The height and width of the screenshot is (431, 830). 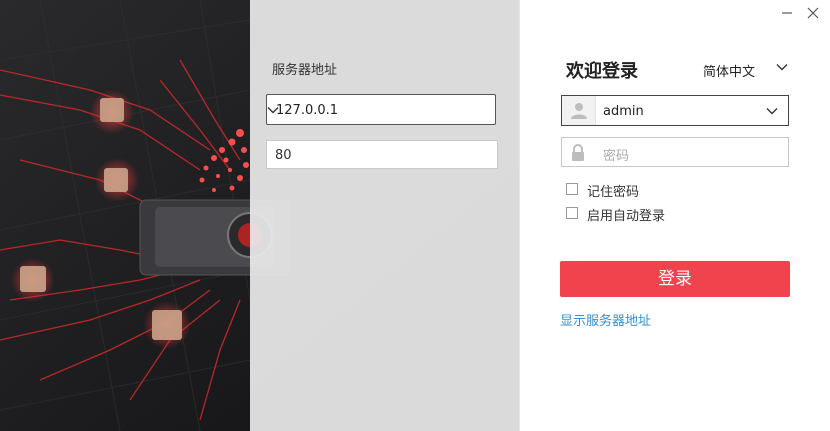 I want to click on welcome-title: 欢迎登录, so click(x=602, y=71).